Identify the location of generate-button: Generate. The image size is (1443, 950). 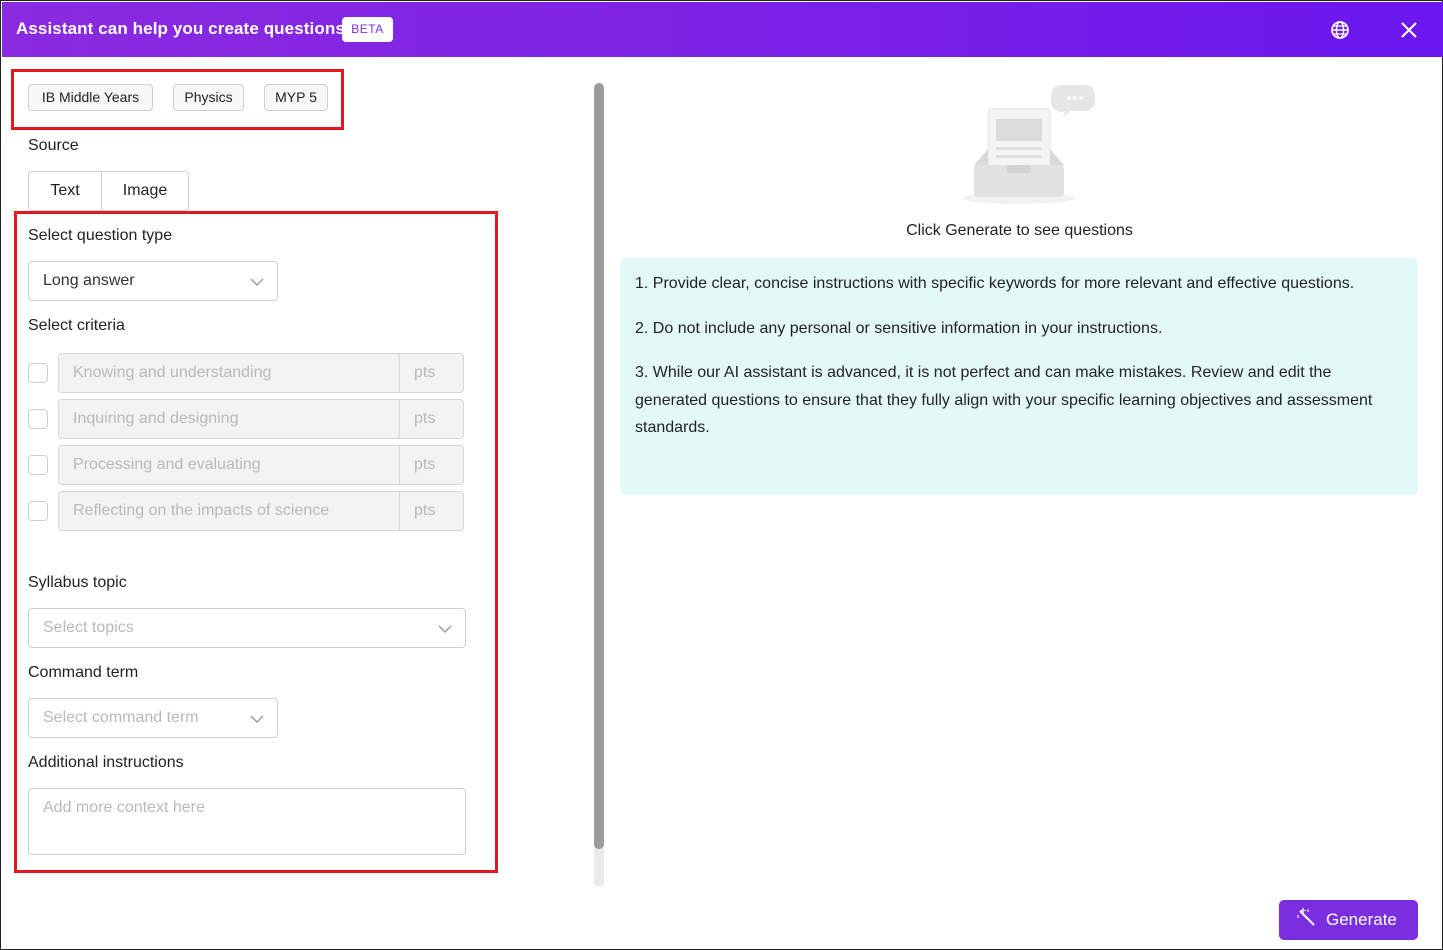
(1348, 920).